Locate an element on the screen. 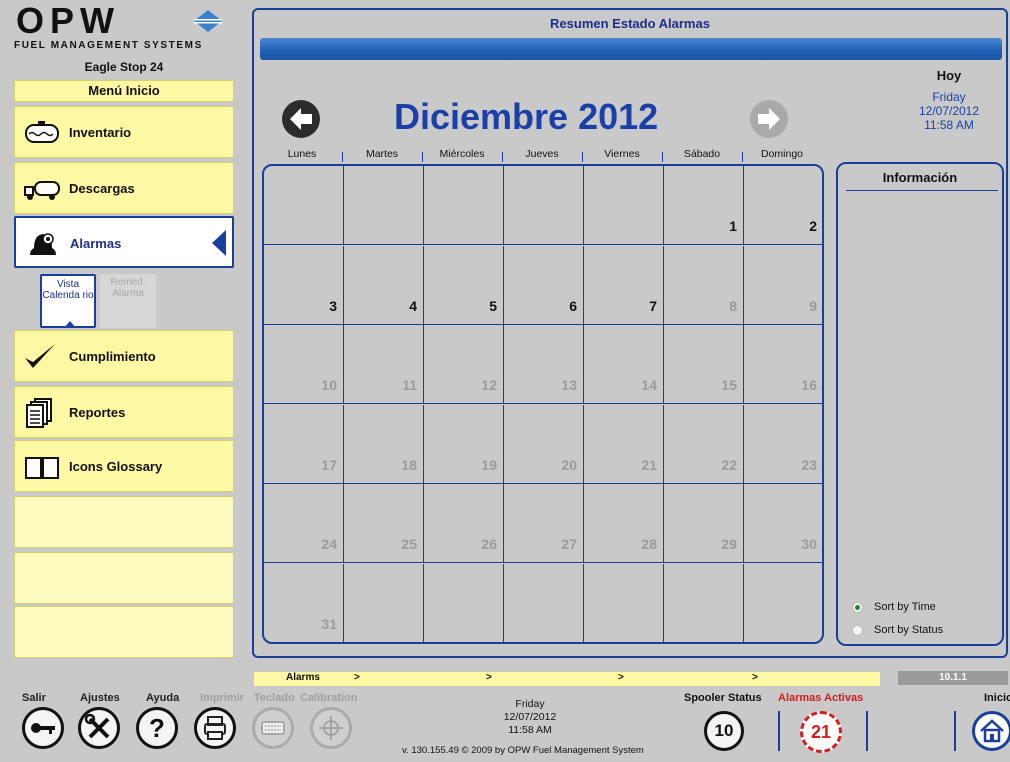 The height and width of the screenshot is (762, 1010). calendar-day-number: 22 is located at coordinates (729, 464).